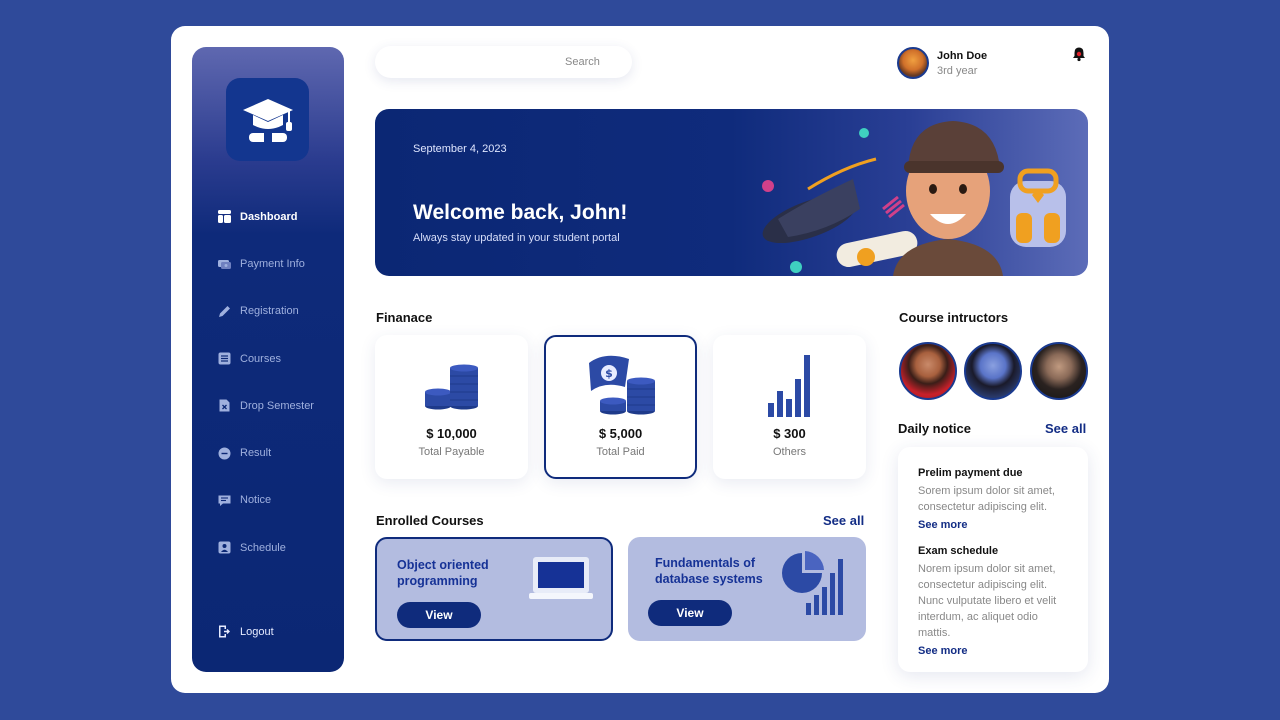 This screenshot has width=1280, height=720. I want to click on pencil-icon, so click(224, 311).